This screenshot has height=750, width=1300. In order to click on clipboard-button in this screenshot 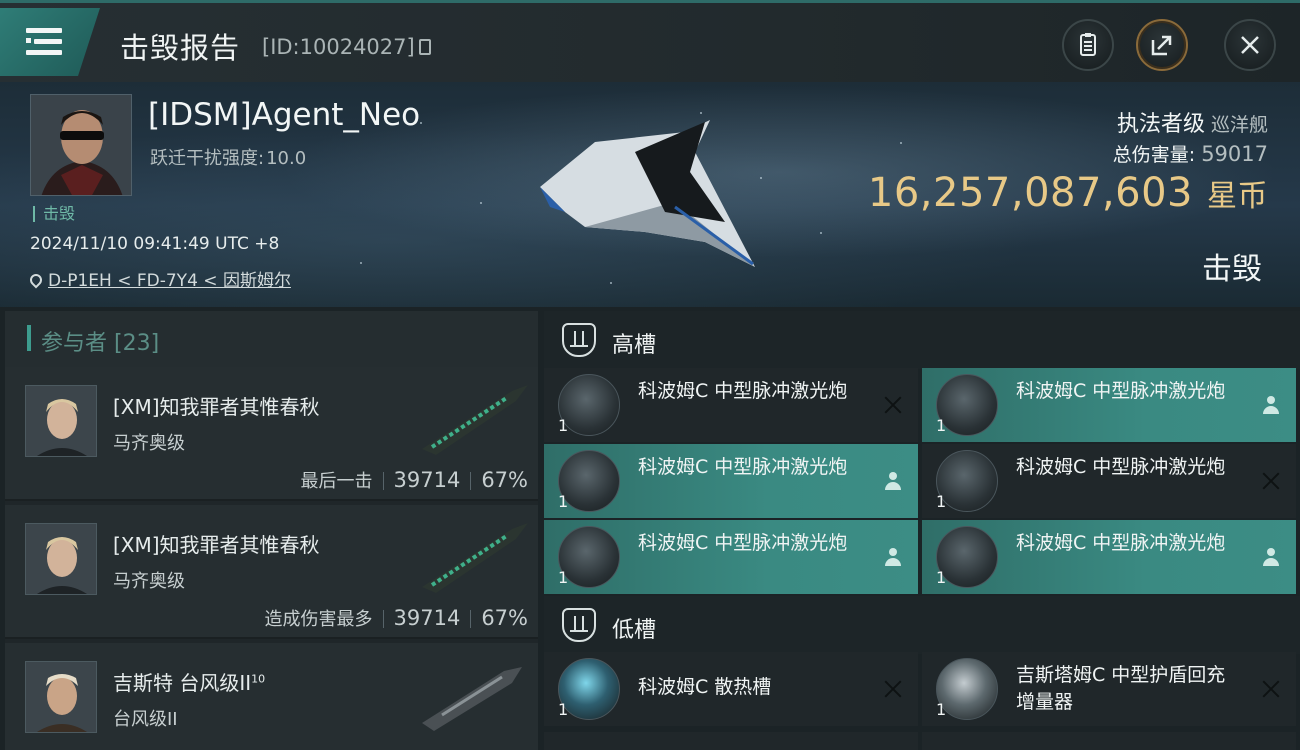, I will do `click(1088, 45)`.